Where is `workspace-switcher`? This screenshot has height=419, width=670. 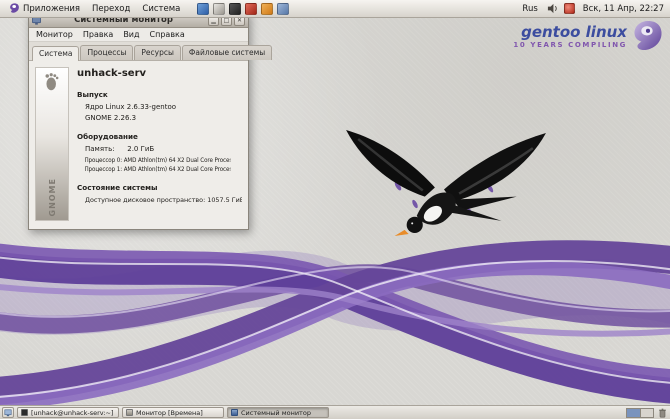
workspace-switcher is located at coordinates (640, 412).